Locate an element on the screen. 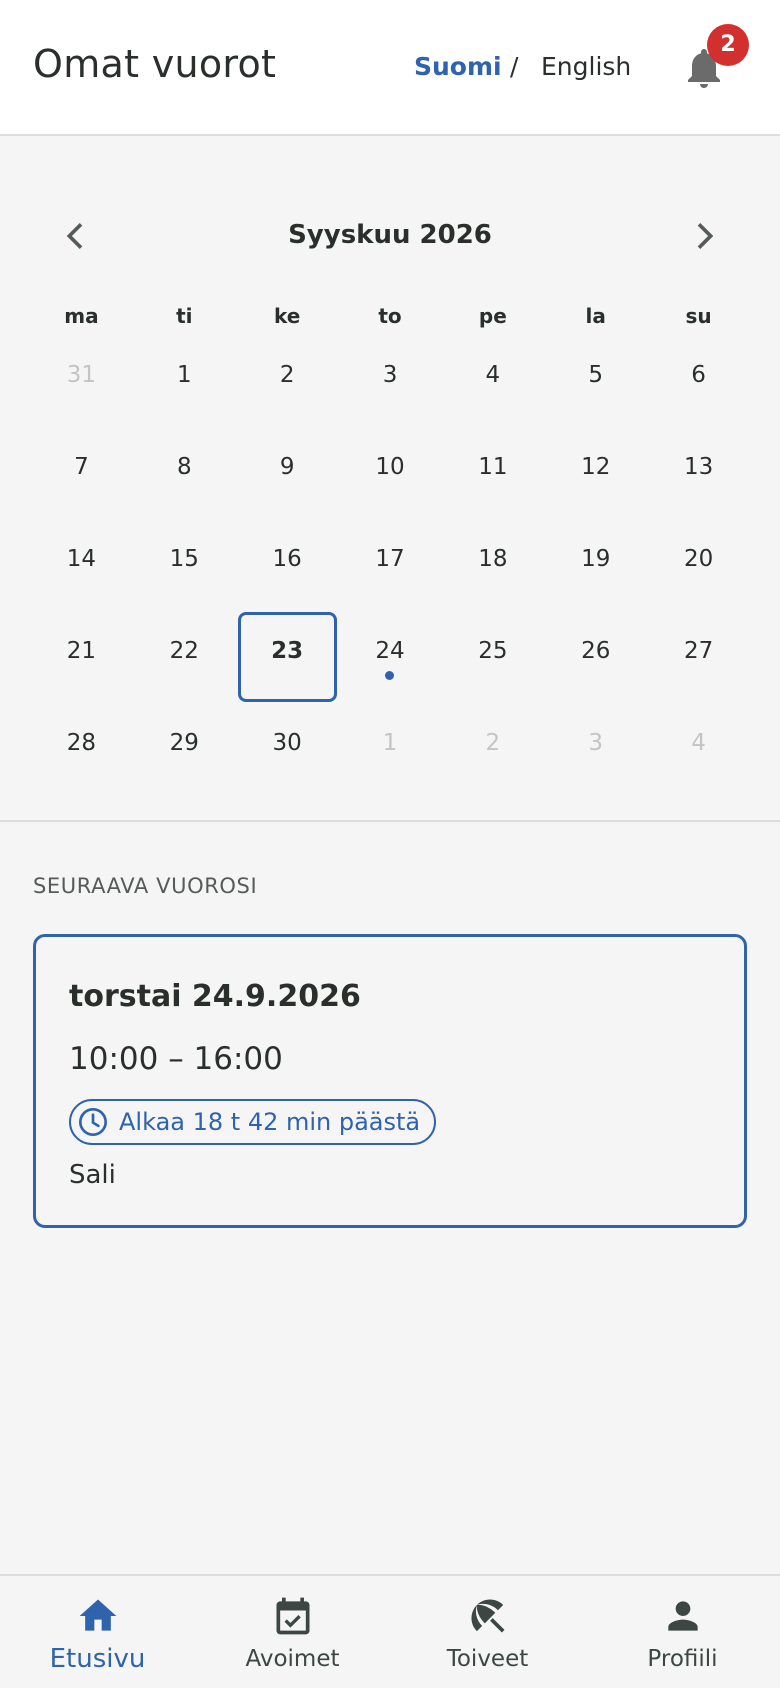 The height and width of the screenshot is (1688, 780). day-number: 19 is located at coordinates (596, 559).